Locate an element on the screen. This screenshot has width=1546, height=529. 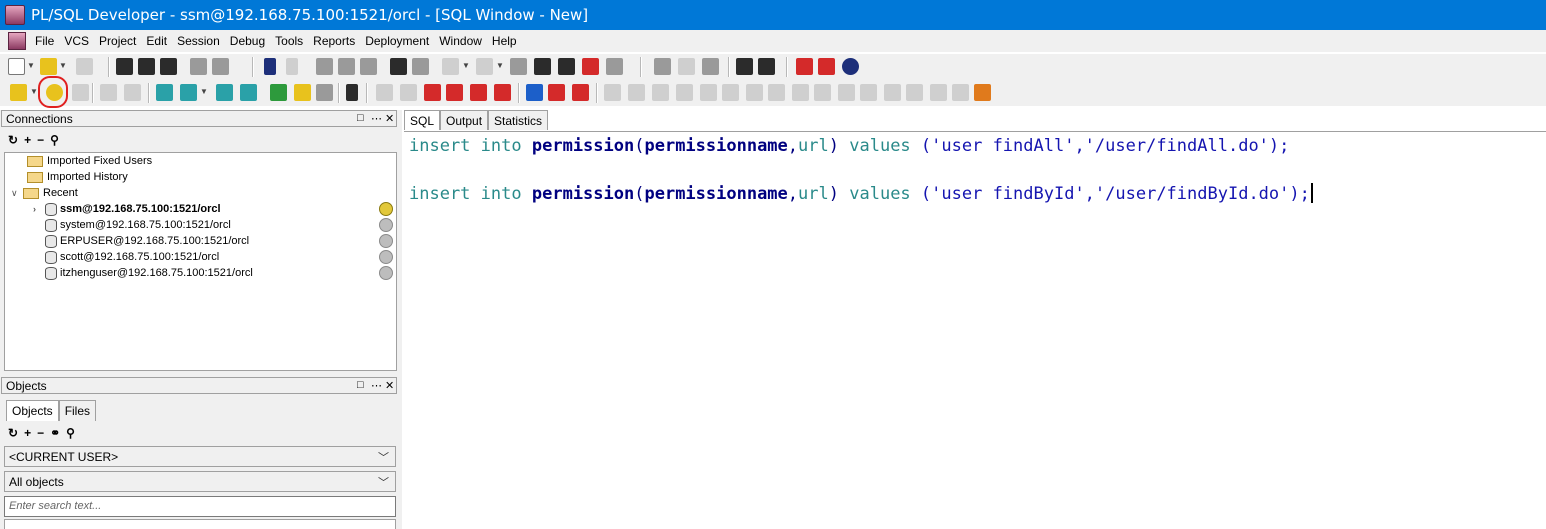
close-icon: ✕ is located at coordinates (389, 385).